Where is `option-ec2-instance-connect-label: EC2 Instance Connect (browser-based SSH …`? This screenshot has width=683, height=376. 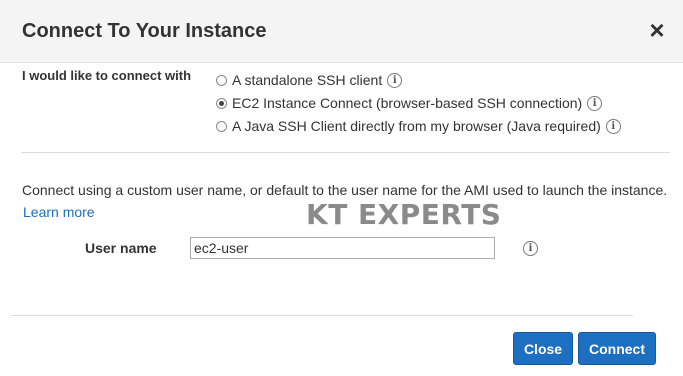
option-ec2-instance-connect-label: EC2 Instance Connect (browser-based SSH … is located at coordinates (407, 103).